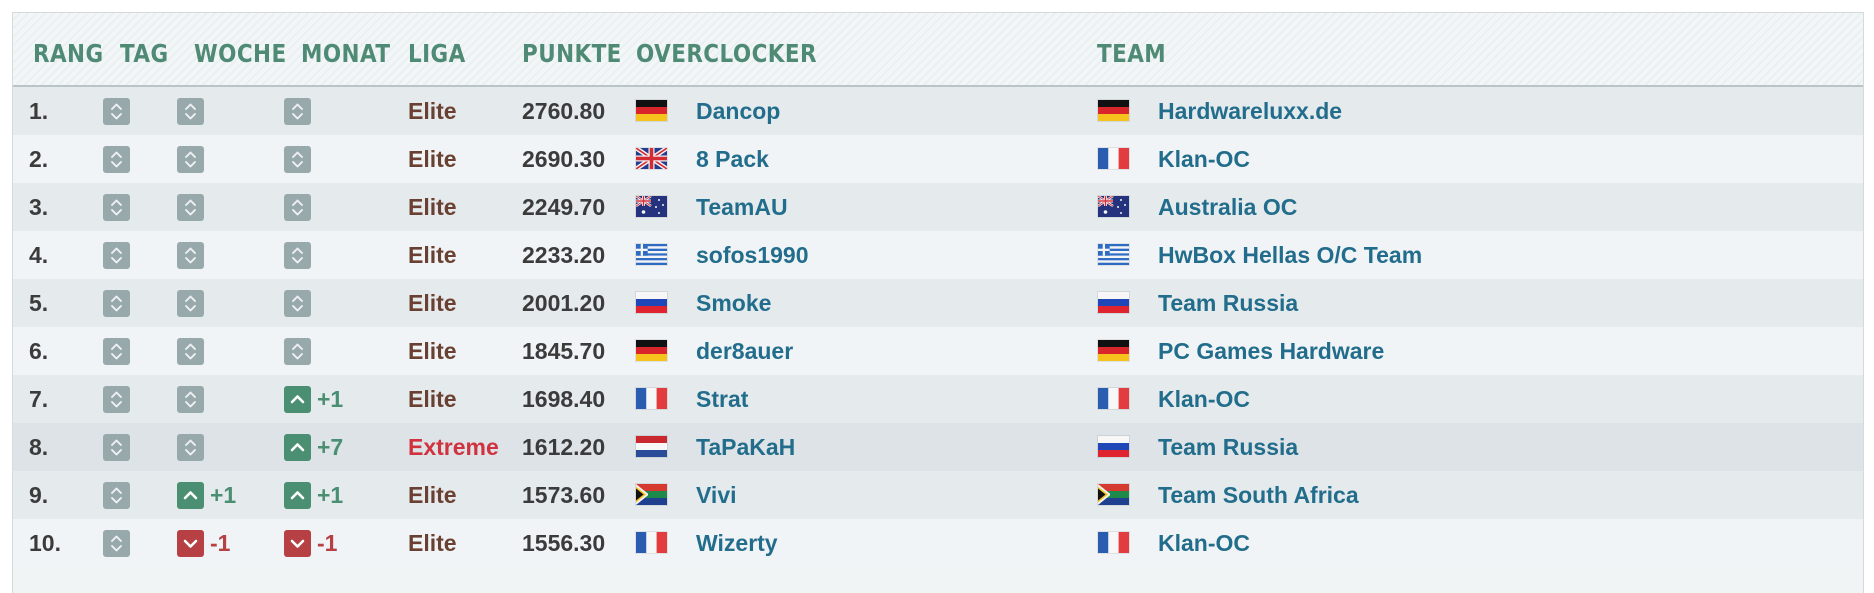 This screenshot has height=593, width=1874. Describe the element at coordinates (651, 446) in the screenshot. I see `flag-nl-icon` at that location.